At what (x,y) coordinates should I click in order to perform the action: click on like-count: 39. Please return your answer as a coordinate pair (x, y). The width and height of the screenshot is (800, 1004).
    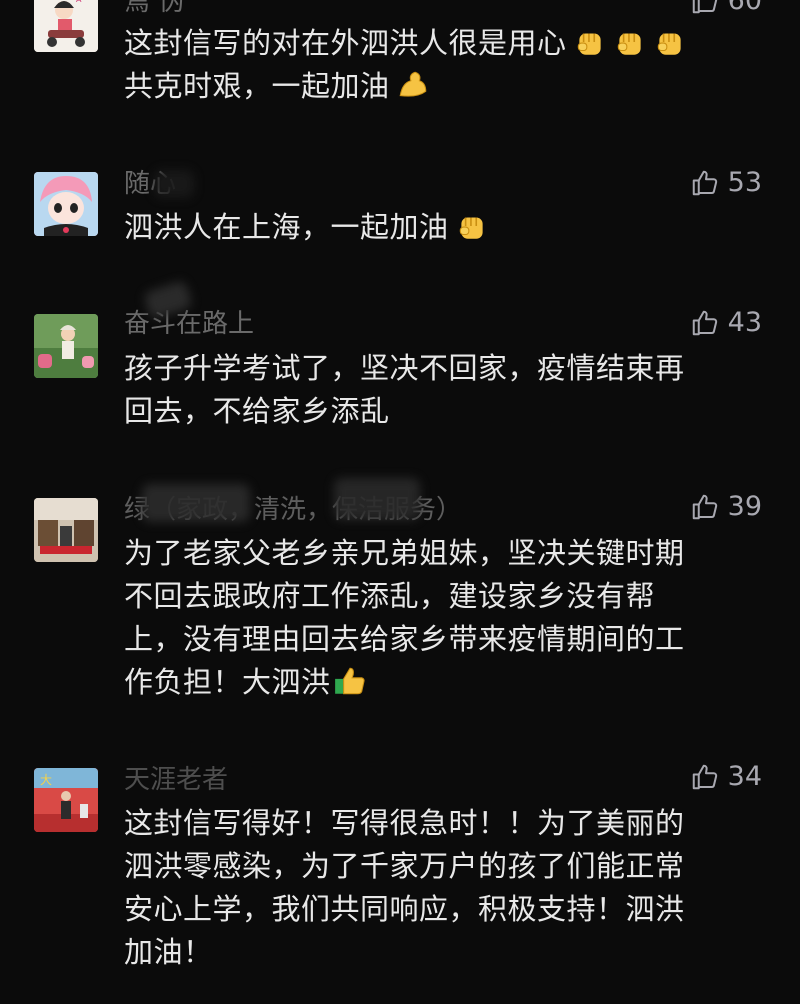
    Looking at the image, I should click on (744, 506).